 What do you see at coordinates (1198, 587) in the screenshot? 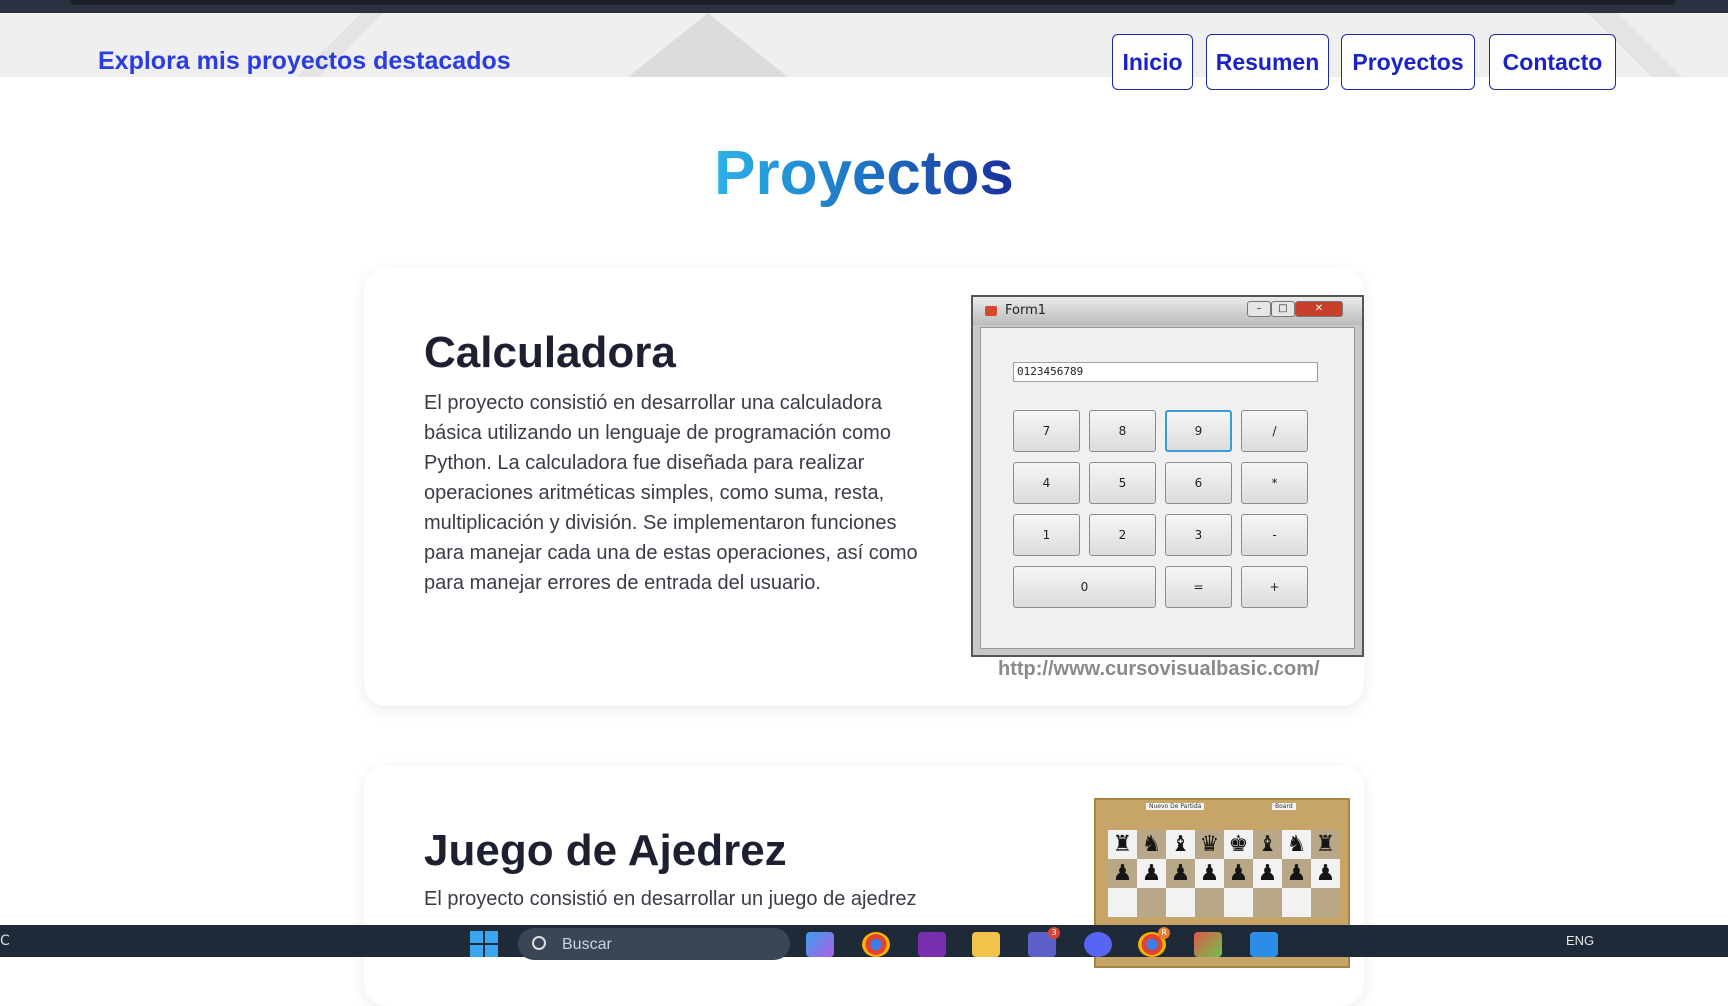
I see `calc-key-equals: =` at bounding box center [1198, 587].